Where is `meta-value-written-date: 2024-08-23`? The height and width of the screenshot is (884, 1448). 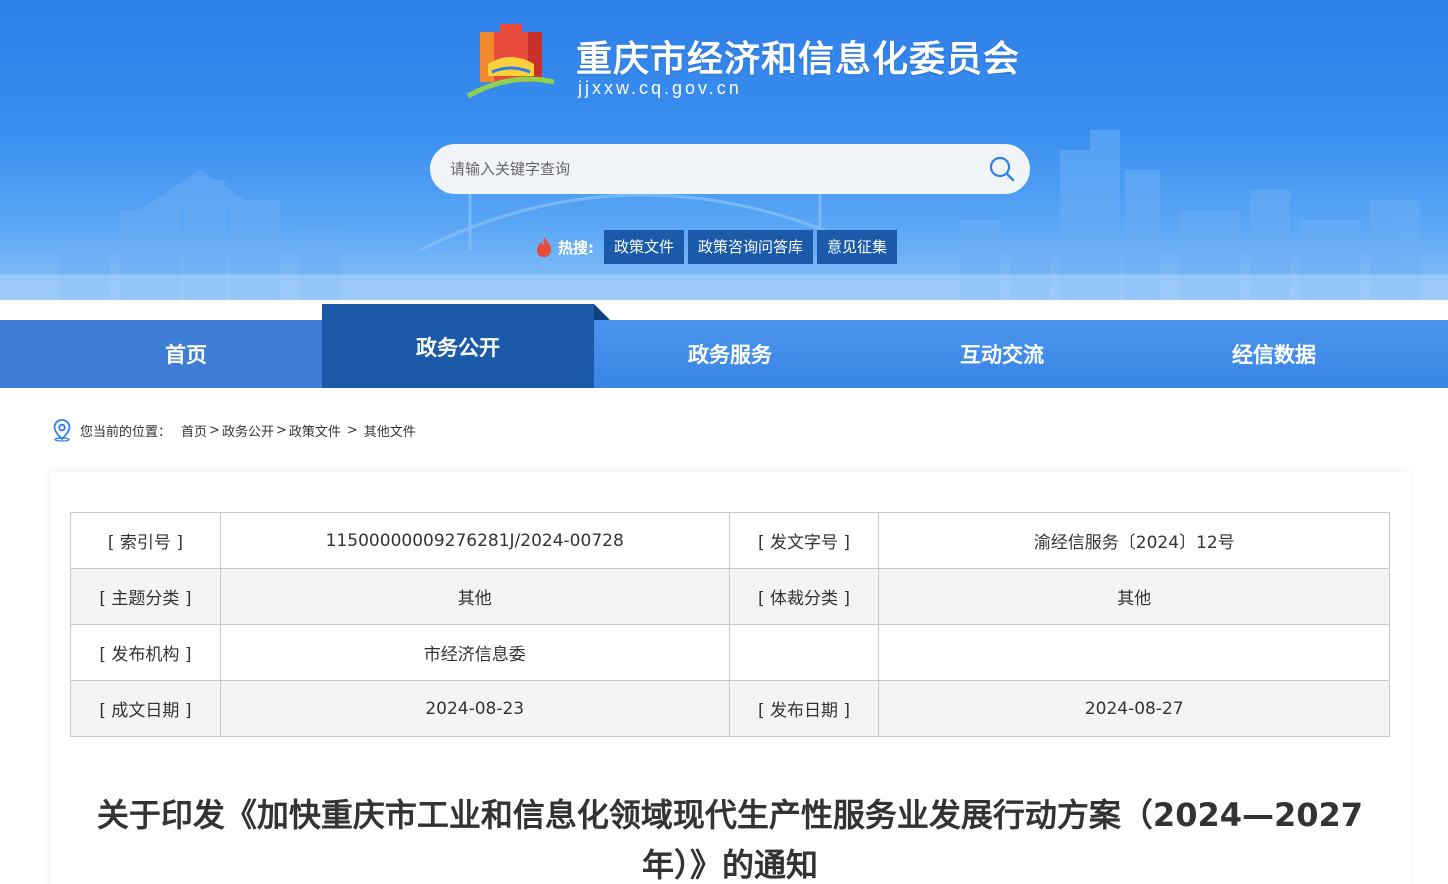
meta-value-written-date: 2024-08-23 is located at coordinates (474, 708).